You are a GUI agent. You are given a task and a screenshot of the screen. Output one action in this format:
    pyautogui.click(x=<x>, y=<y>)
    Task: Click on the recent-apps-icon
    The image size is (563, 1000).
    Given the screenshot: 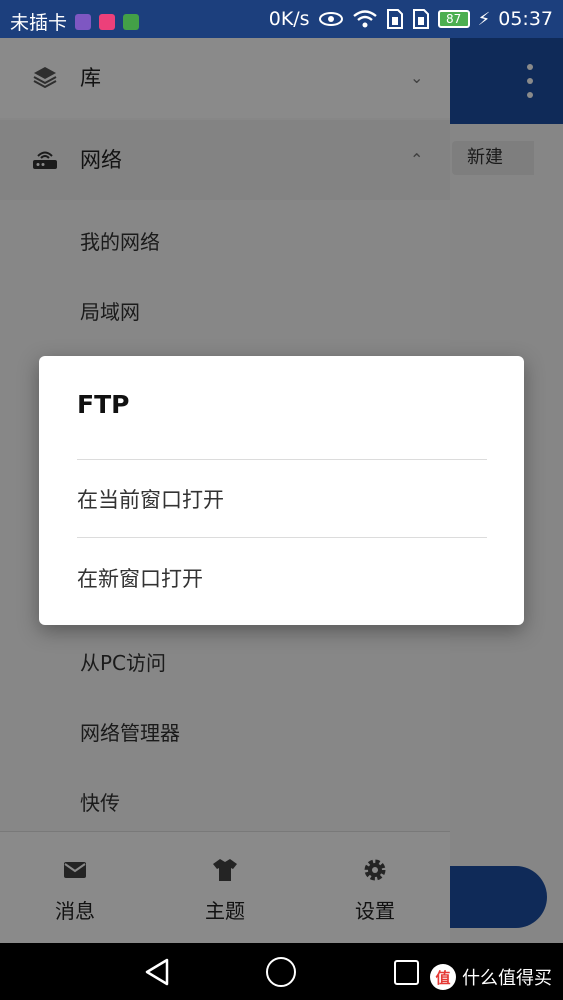 What is the action you would take?
    pyautogui.click(x=406, y=972)
    